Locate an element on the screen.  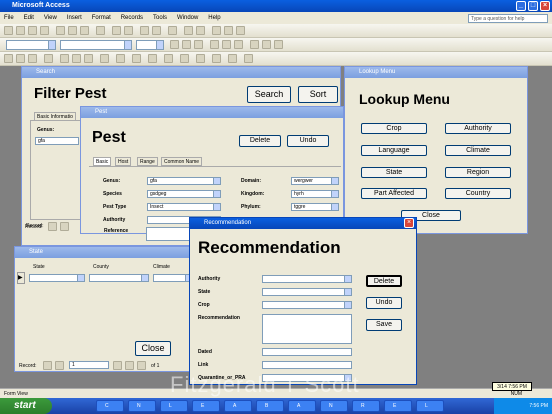
rec-undo-button: Undo is located at coordinates (384, 303).